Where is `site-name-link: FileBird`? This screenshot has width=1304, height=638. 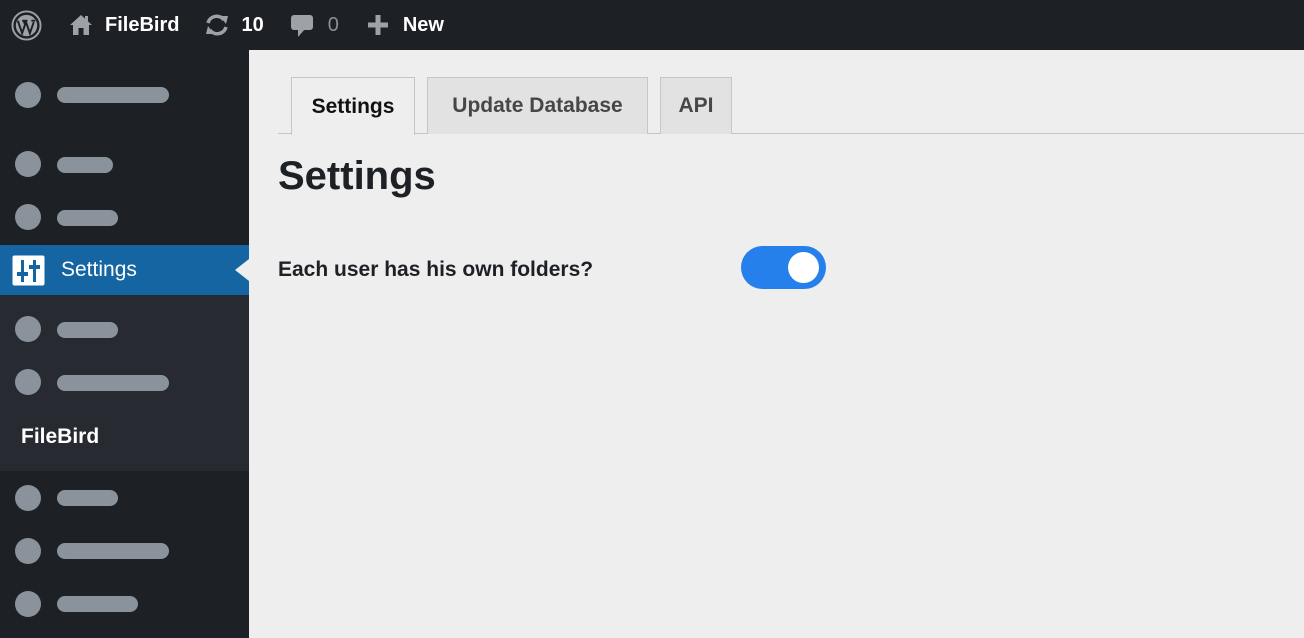
site-name-link: FileBird is located at coordinates (123, 25).